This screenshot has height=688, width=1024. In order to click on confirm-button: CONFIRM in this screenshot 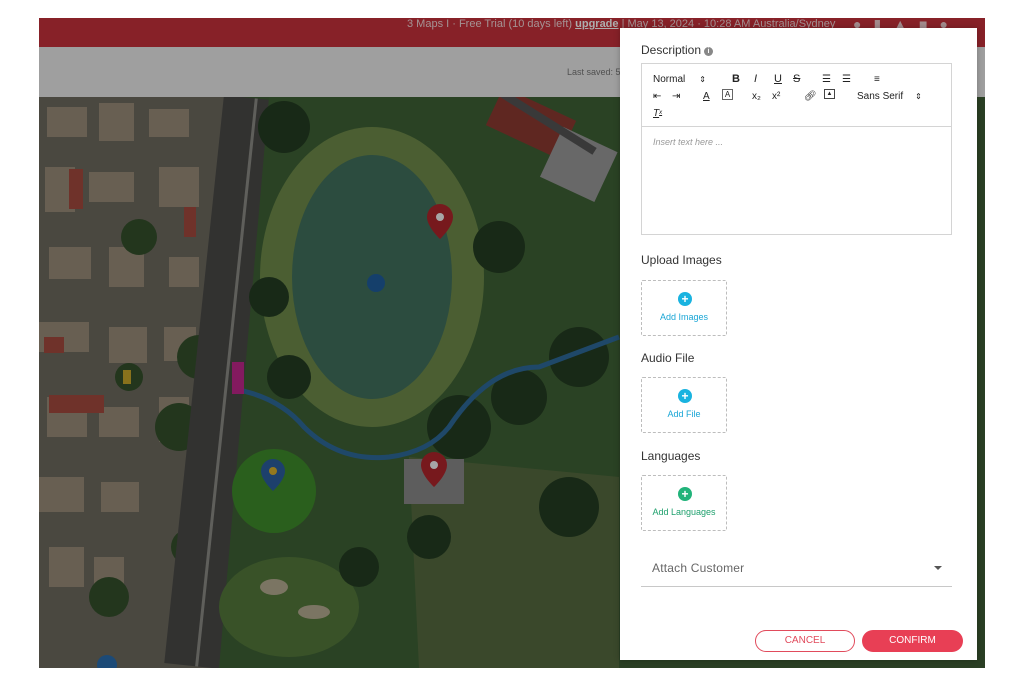, I will do `click(912, 641)`.